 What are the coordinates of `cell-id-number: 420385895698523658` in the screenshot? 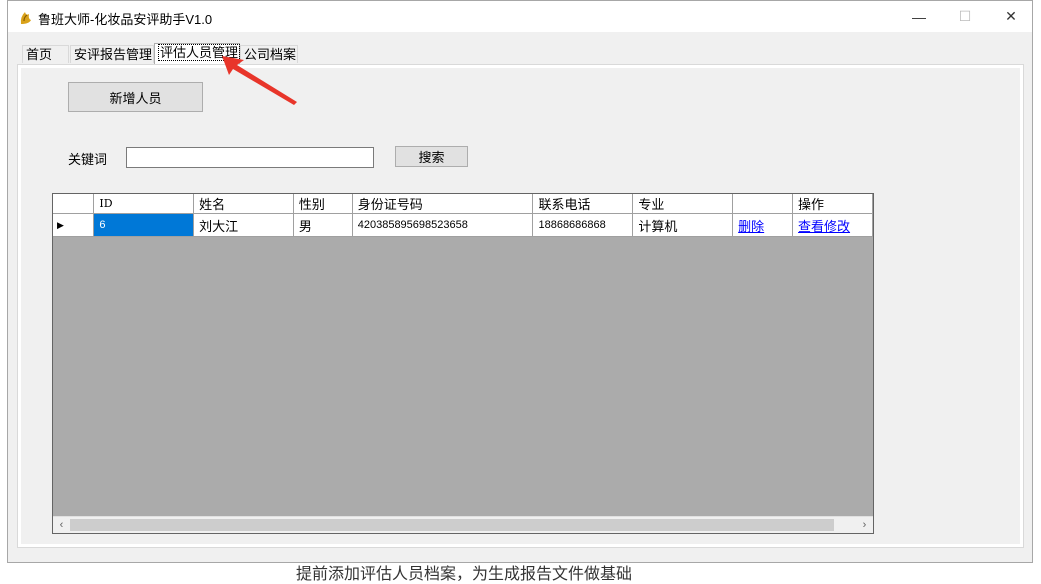 It's located at (443, 225).